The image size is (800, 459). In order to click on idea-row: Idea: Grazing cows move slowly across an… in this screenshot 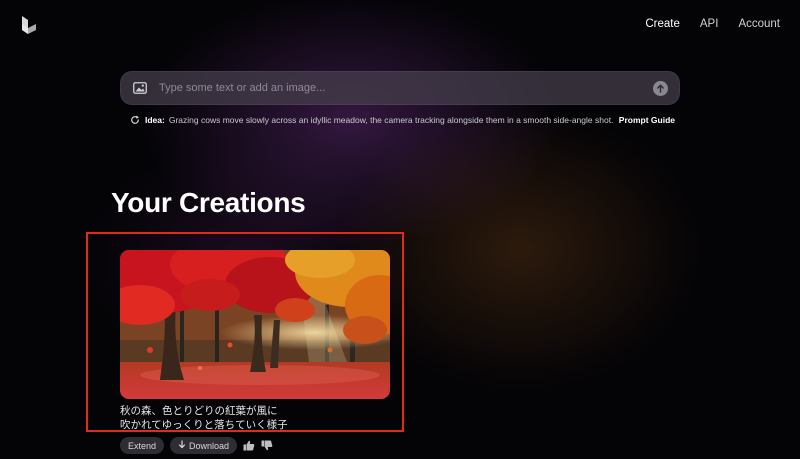, I will do `click(402, 120)`.